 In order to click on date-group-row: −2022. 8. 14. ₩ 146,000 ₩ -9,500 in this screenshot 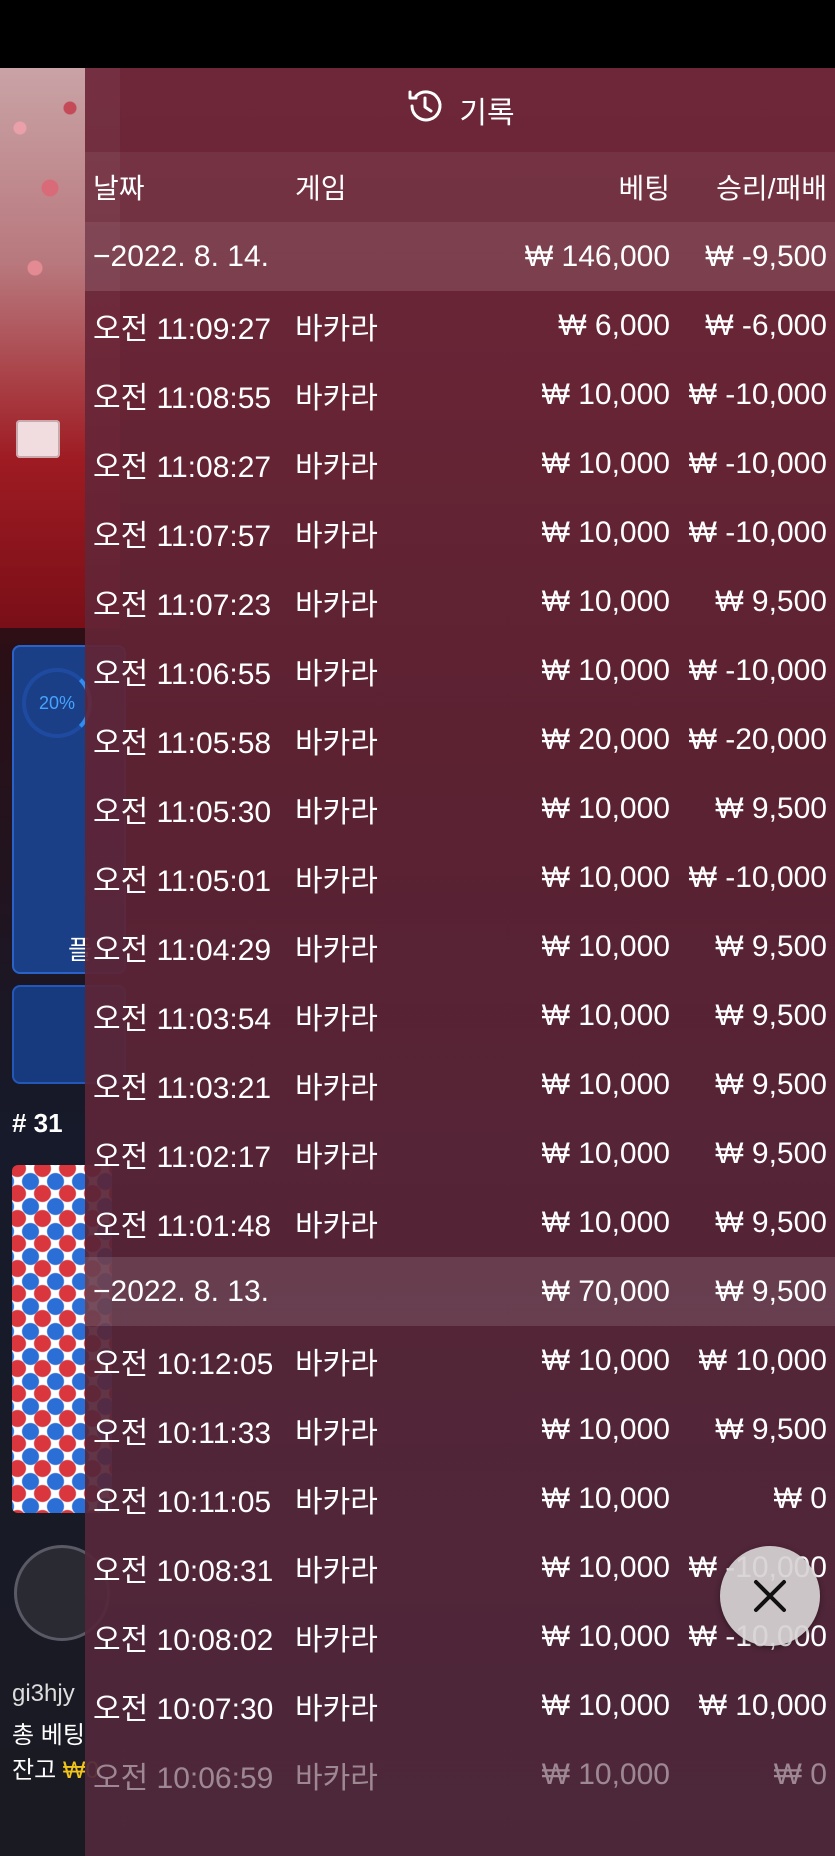, I will do `click(460, 256)`.